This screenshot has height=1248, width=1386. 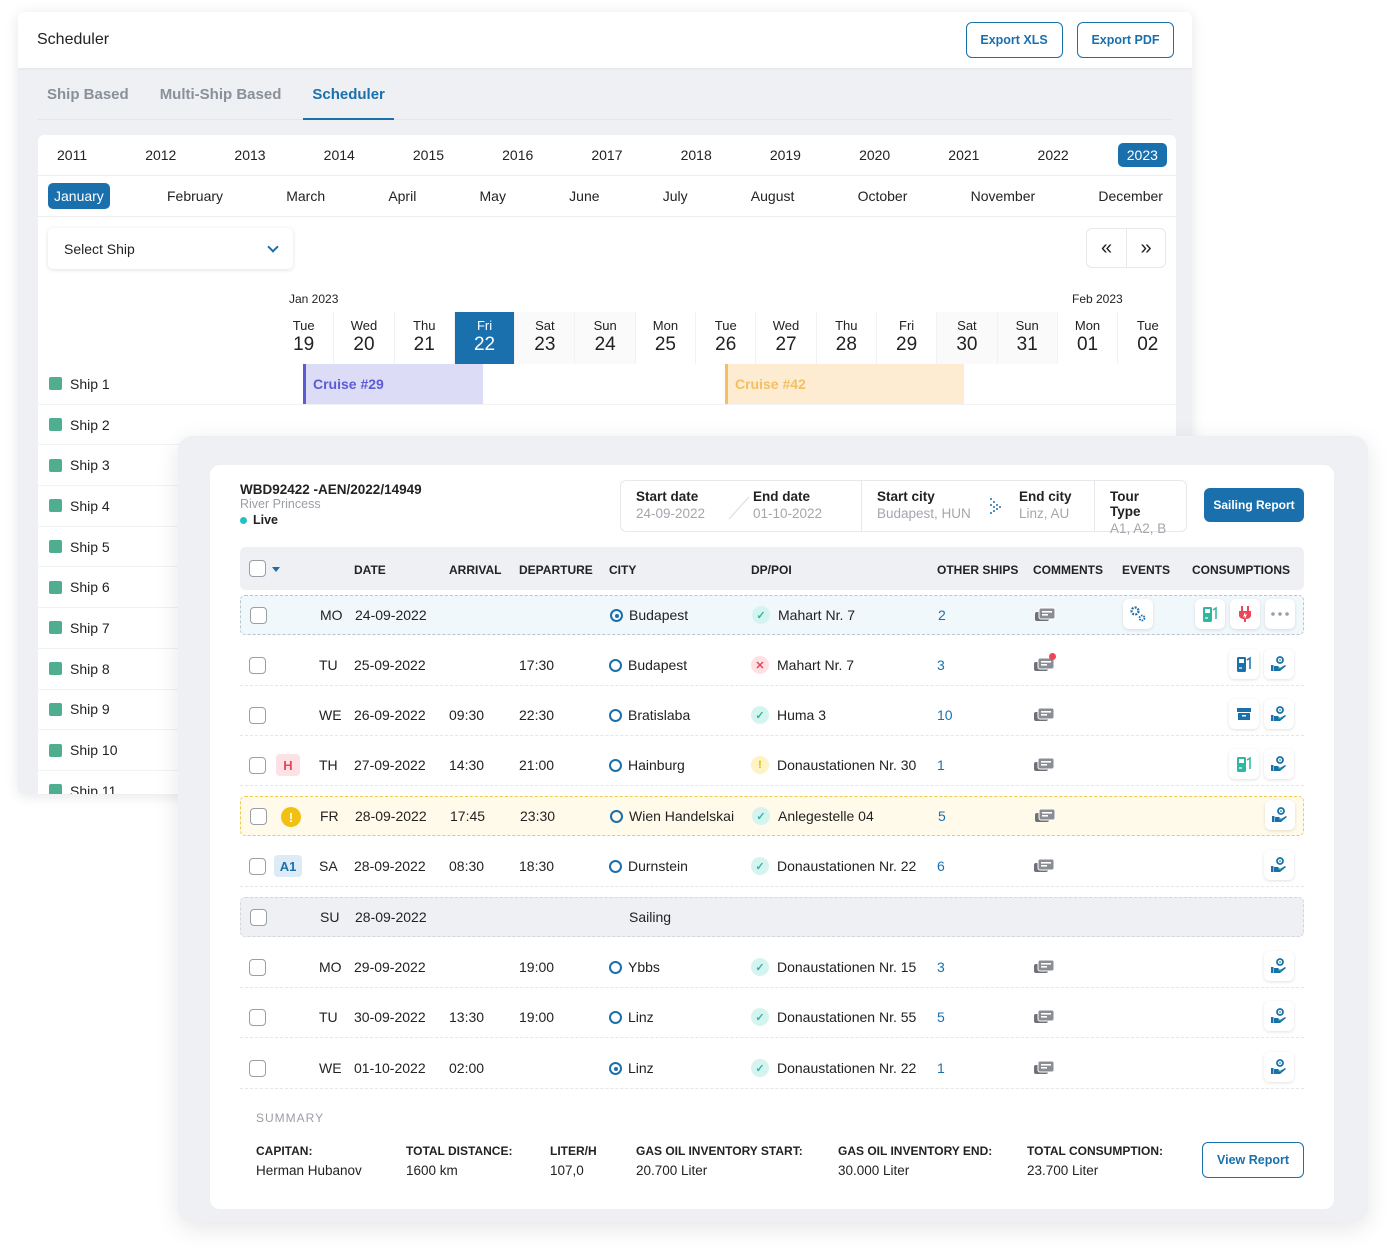 What do you see at coordinates (364, 338) in the screenshot?
I see `day-column: Wed 20` at bounding box center [364, 338].